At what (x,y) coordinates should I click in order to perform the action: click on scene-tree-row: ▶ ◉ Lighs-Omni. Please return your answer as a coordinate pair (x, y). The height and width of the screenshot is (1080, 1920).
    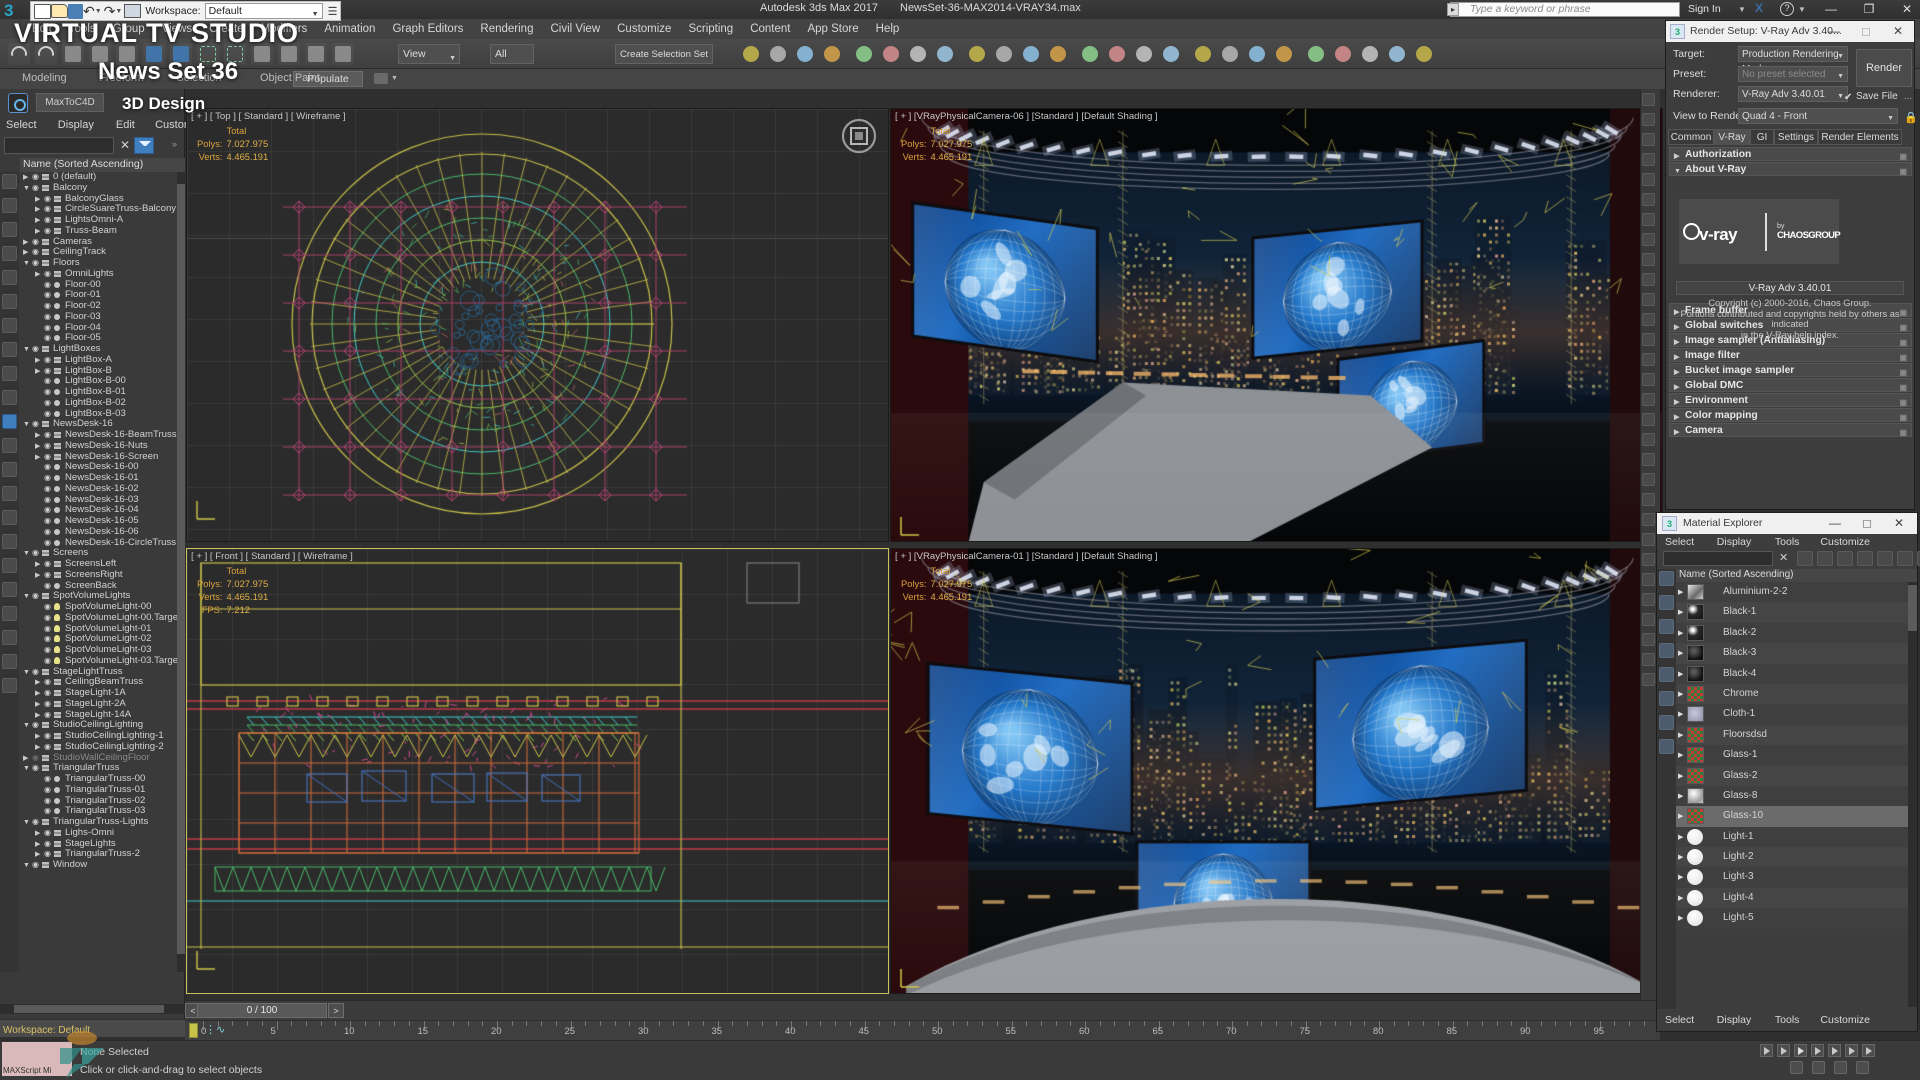
    Looking at the image, I should click on (98, 833).